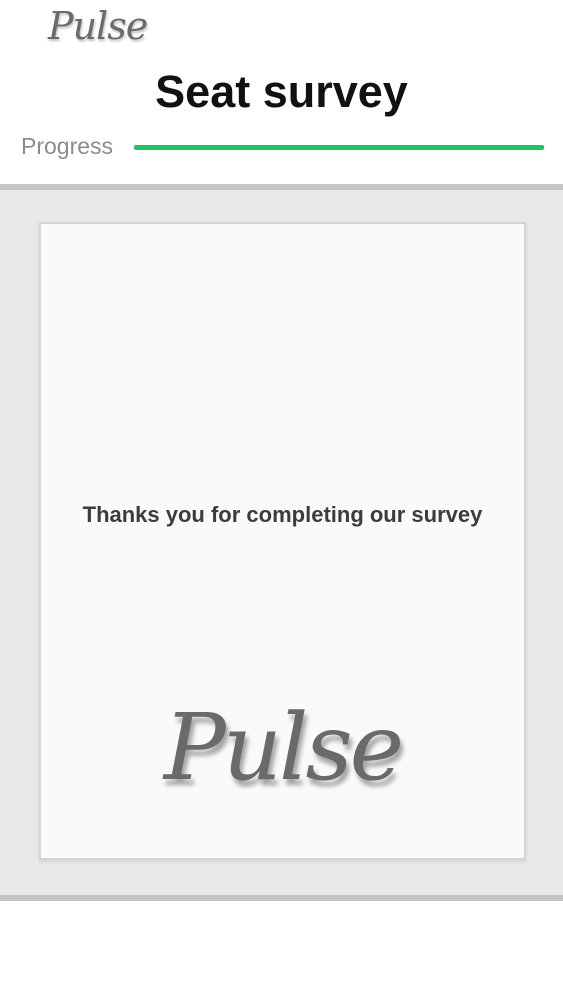  Describe the element at coordinates (282, 514) in the screenshot. I see `completion-message: Thanks you for completing our survey` at that location.